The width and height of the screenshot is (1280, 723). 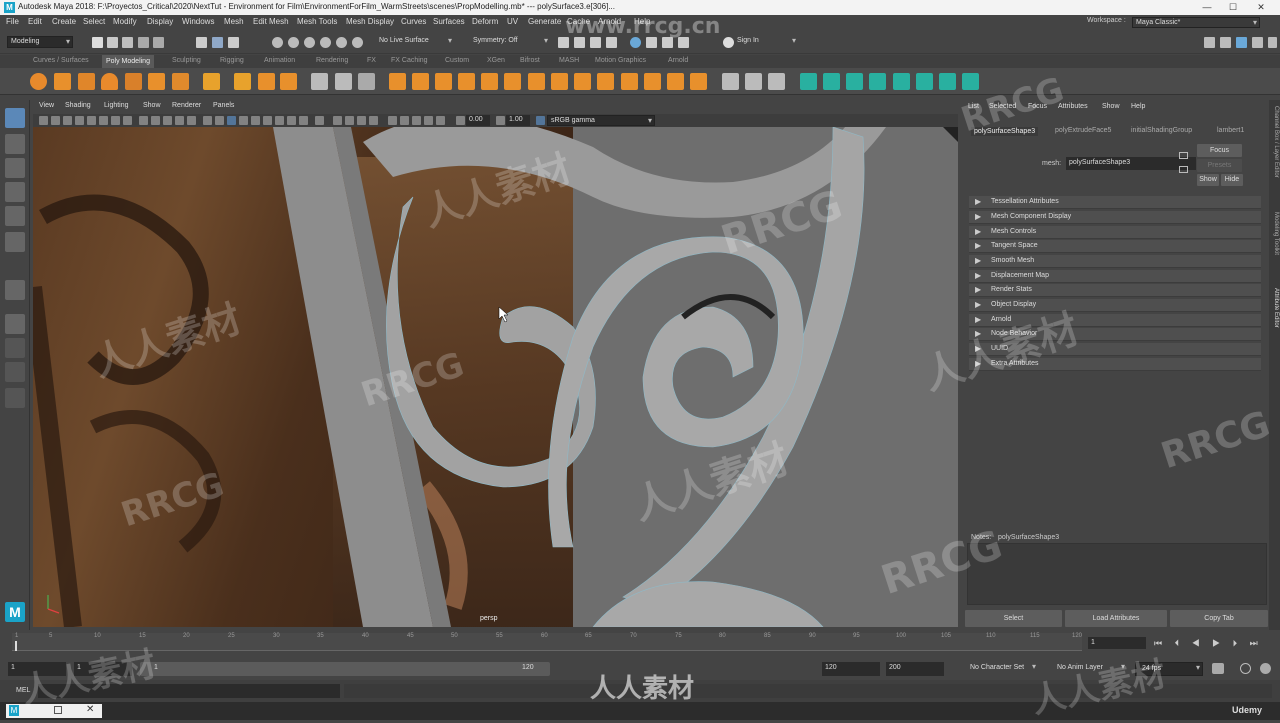 What do you see at coordinates (753, 81) in the screenshot?
I see `uv-editor-icon` at bounding box center [753, 81].